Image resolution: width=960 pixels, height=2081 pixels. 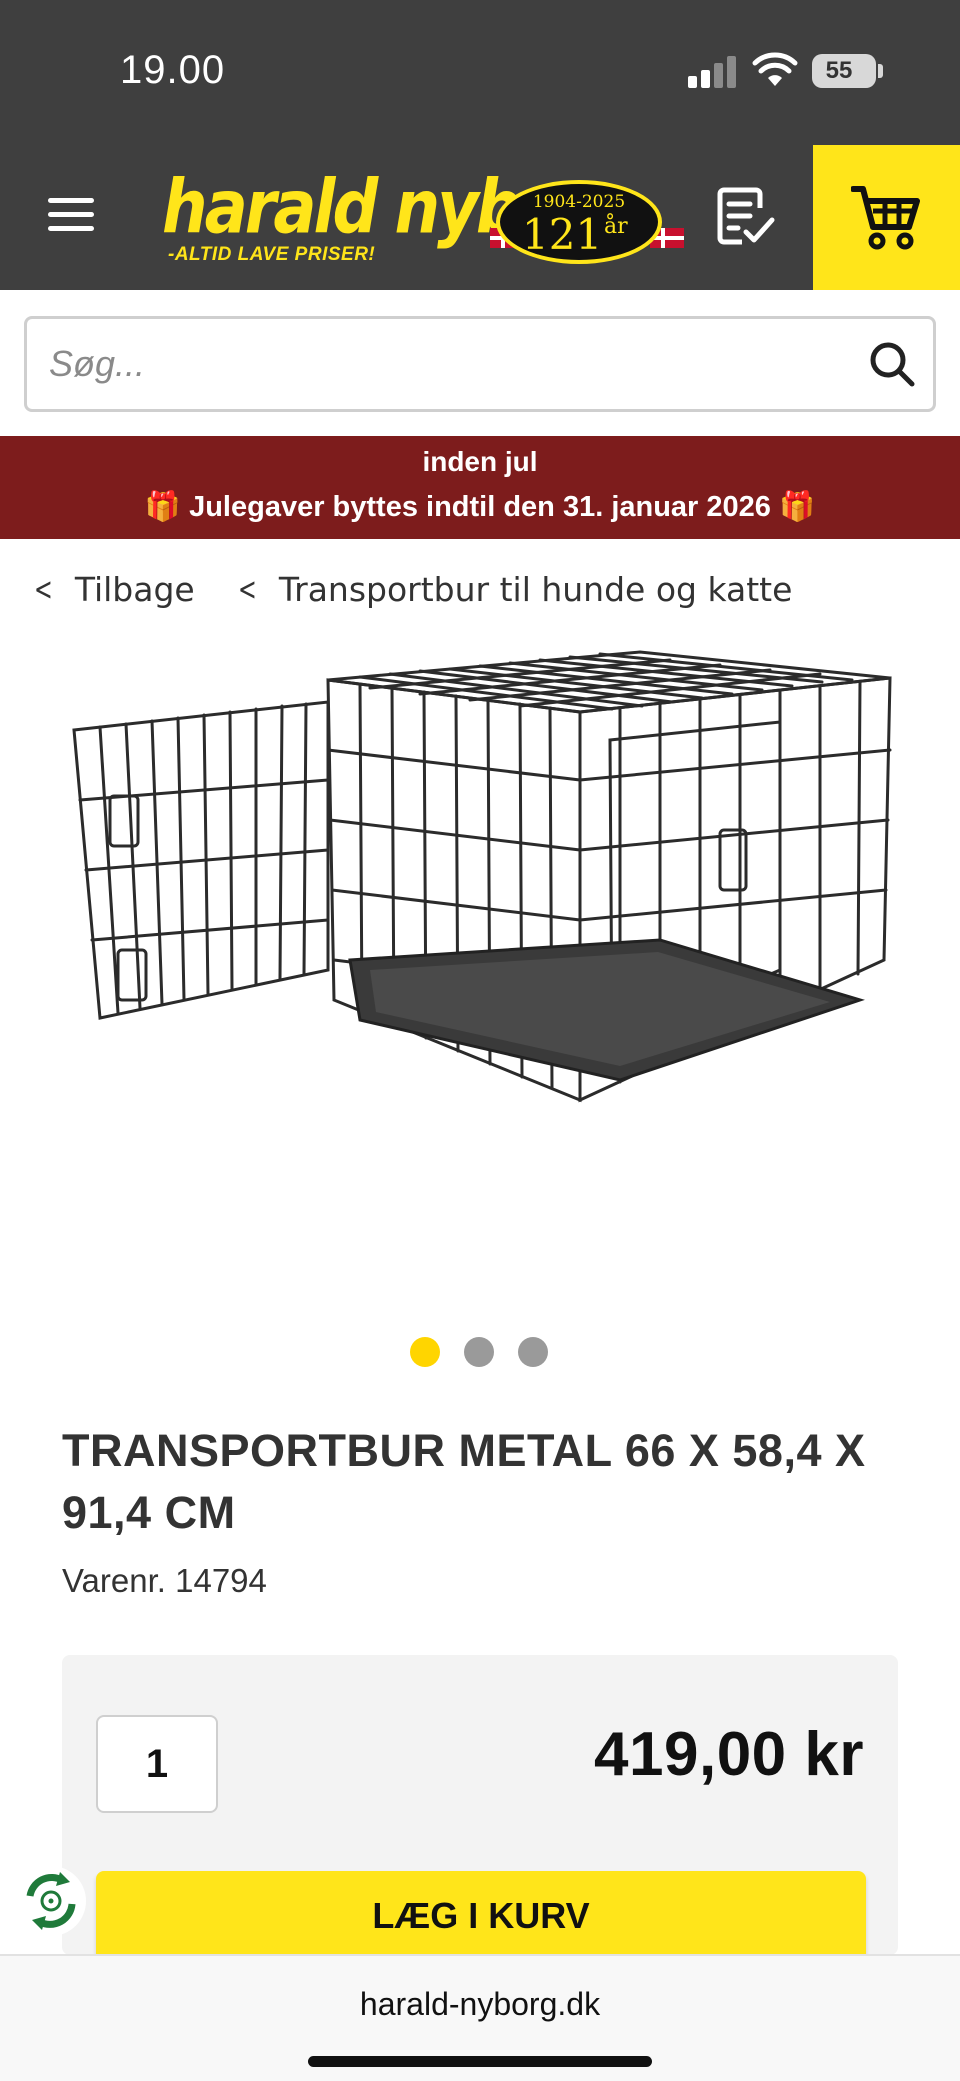 I want to click on buy-panel: 1 419,00 kr LÆG I KURV, so click(x=480, y=1808).